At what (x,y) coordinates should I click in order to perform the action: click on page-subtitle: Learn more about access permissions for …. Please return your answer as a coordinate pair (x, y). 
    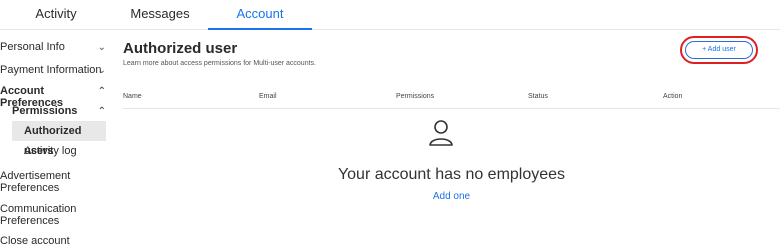
    Looking at the image, I should click on (219, 63).